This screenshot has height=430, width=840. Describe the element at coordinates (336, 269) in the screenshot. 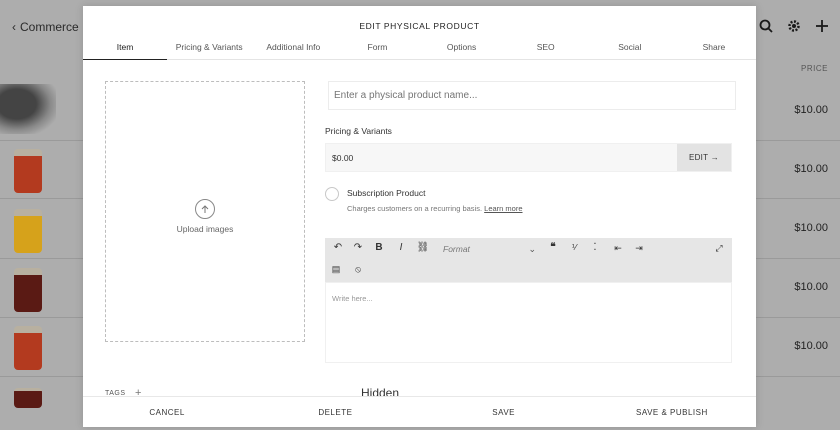

I see `paste-icon: ▤` at that location.